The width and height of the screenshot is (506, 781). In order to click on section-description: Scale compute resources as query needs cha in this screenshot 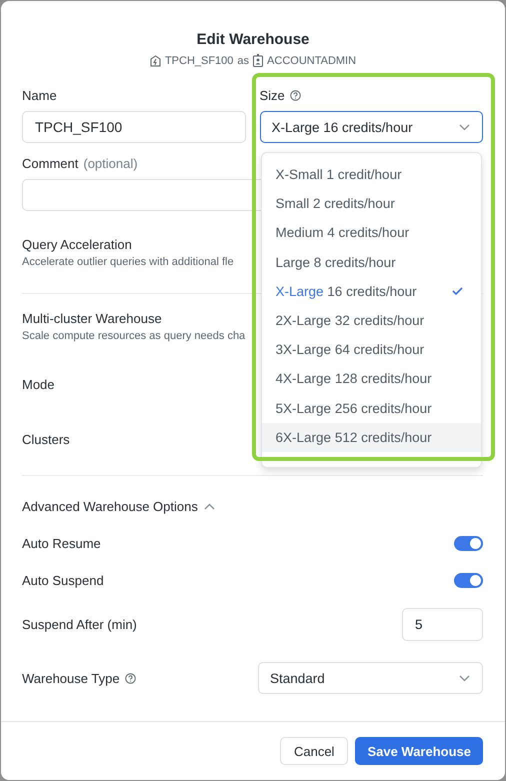, I will do `click(134, 336)`.